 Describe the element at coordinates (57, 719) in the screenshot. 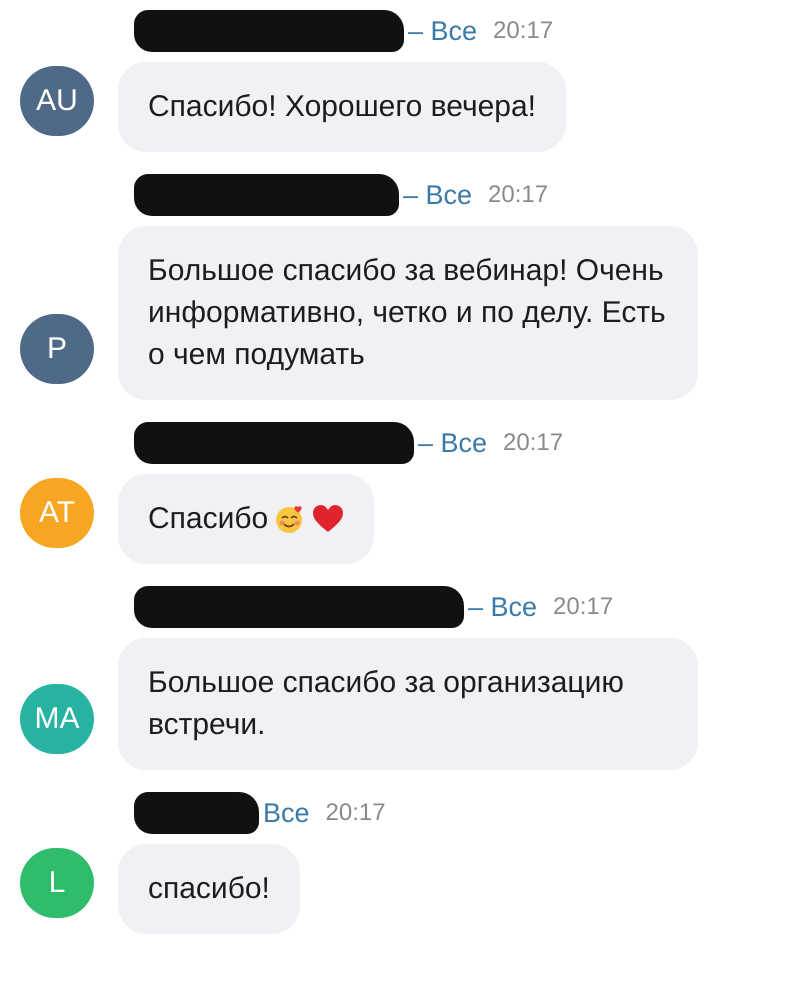

I see `avatar: MA` at that location.